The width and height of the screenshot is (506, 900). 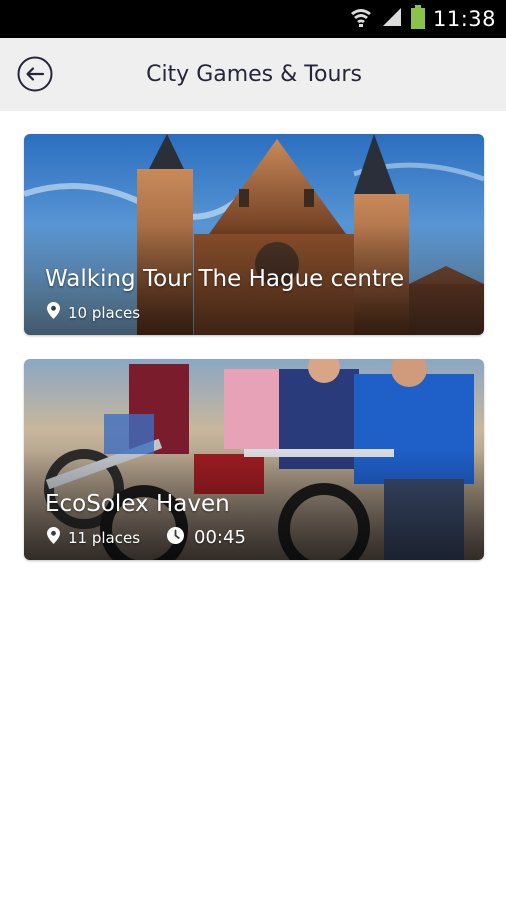 I want to click on tour-meta: 10 places, so click(x=93, y=312).